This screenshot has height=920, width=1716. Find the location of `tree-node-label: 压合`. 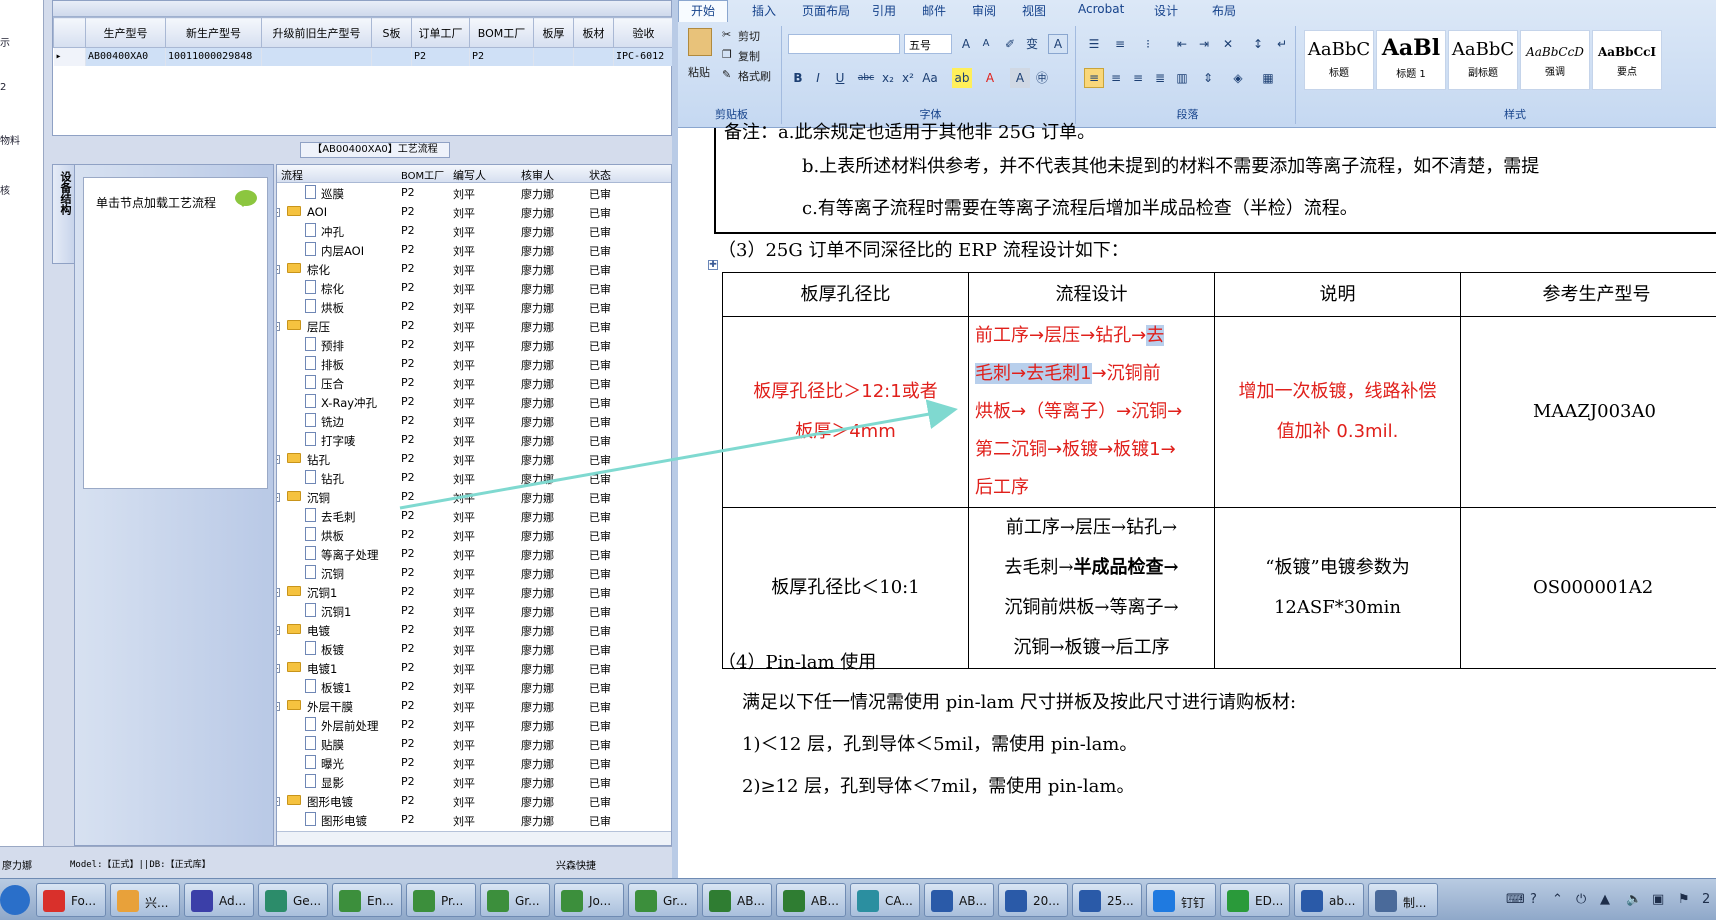

tree-node-label: 压合 is located at coordinates (332, 384).